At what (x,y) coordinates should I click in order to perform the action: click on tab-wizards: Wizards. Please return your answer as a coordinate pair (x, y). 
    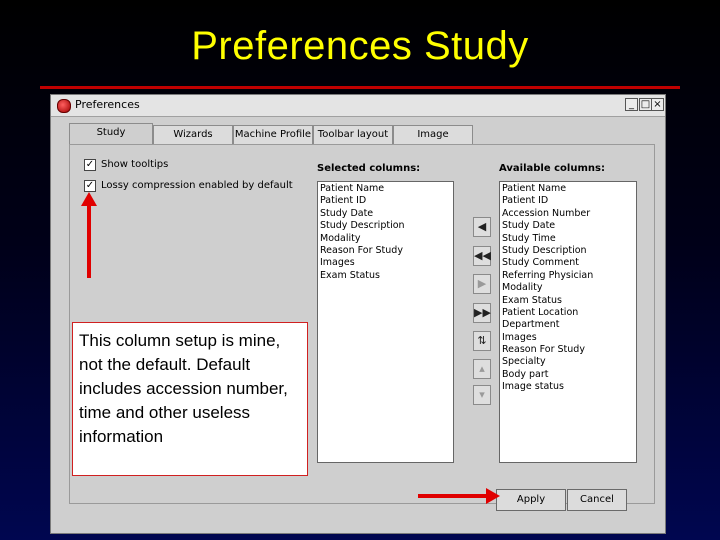
    Looking at the image, I should click on (193, 134).